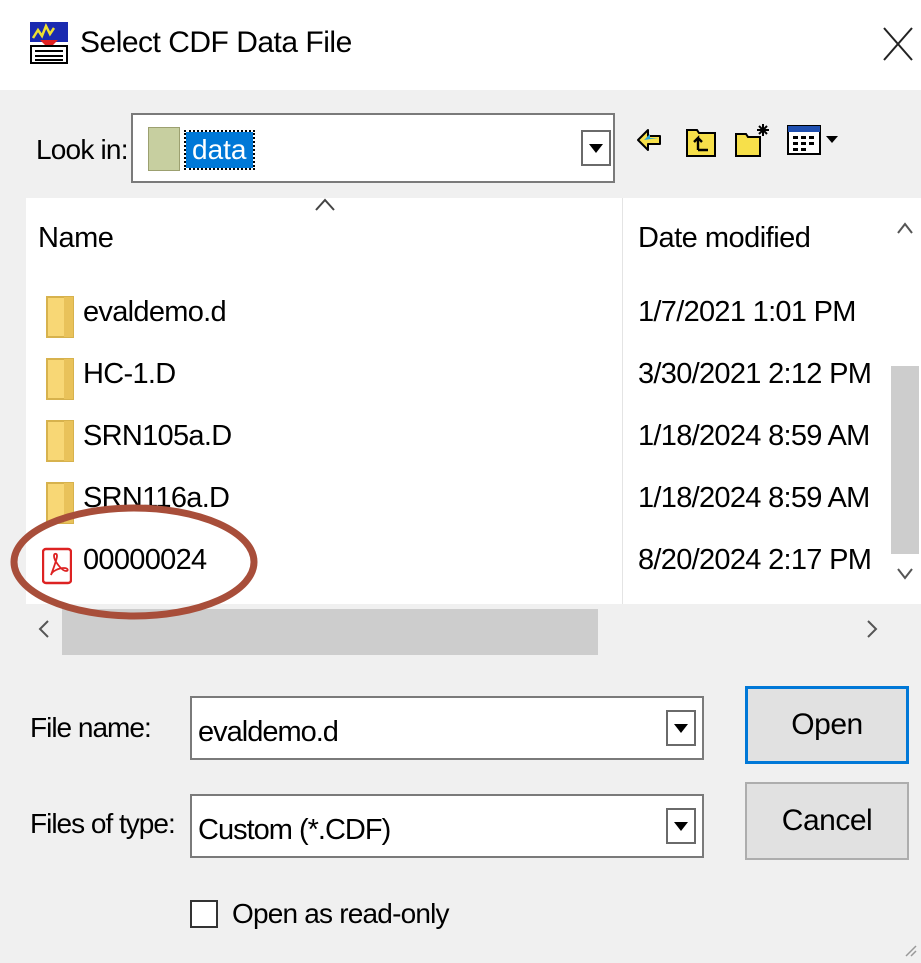 The width and height of the screenshot is (921, 963). I want to click on list-item: SRN116a.D, so click(324, 502).